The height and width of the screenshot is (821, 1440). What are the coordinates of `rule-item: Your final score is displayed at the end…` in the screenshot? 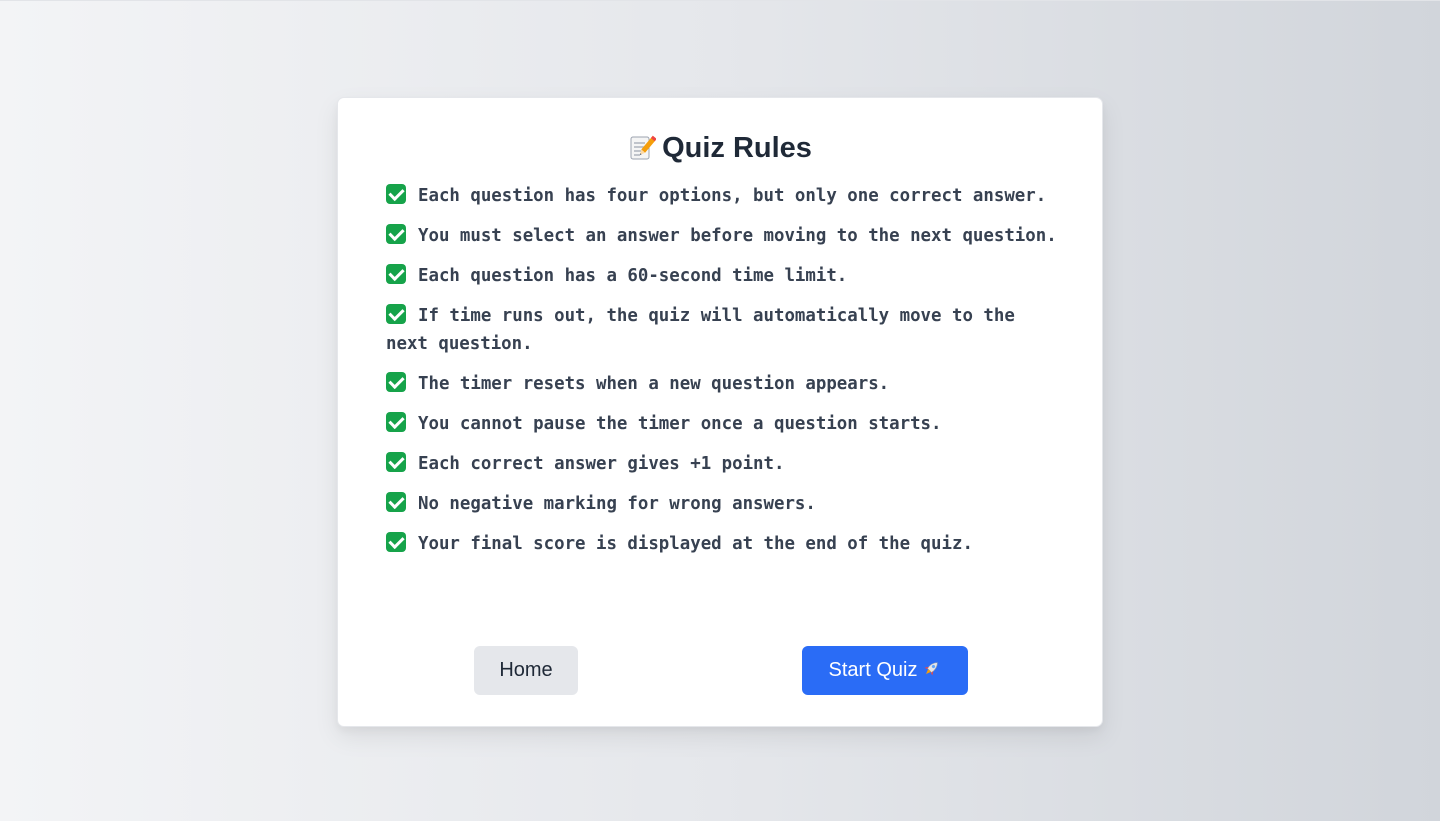 It's located at (726, 544).